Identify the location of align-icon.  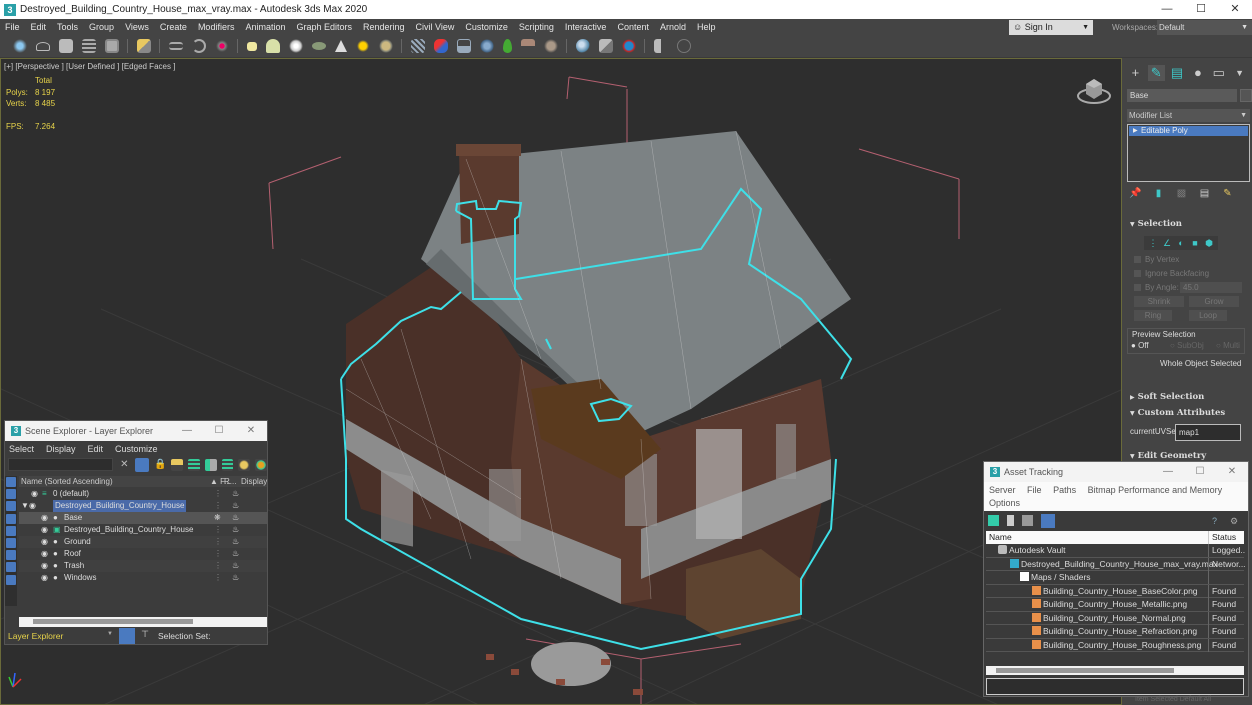
(198, 46).